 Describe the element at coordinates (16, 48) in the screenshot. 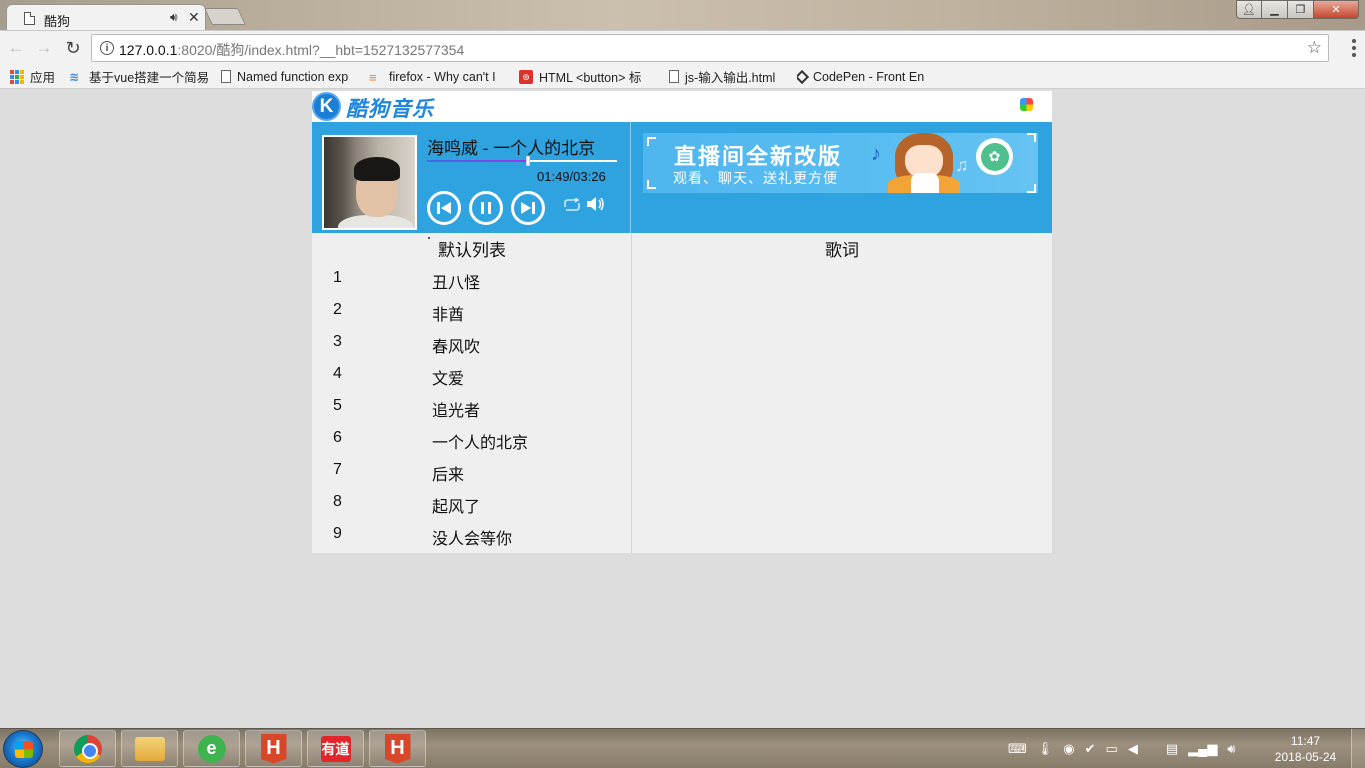

I see `back-arrow-icon: ←` at that location.